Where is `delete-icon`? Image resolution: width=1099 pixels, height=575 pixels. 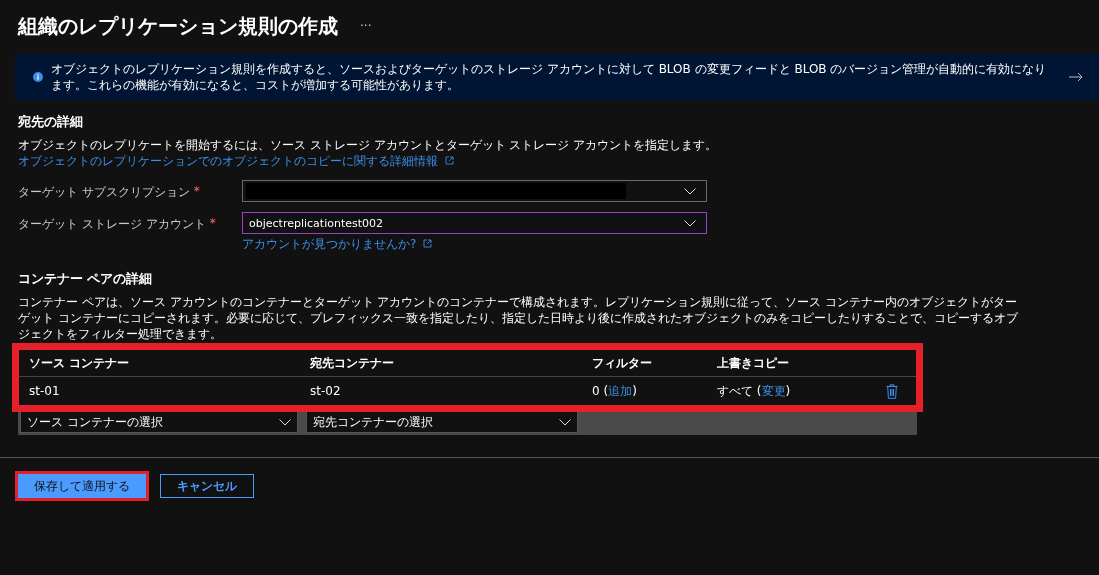 delete-icon is located at coordinates (892, 391).